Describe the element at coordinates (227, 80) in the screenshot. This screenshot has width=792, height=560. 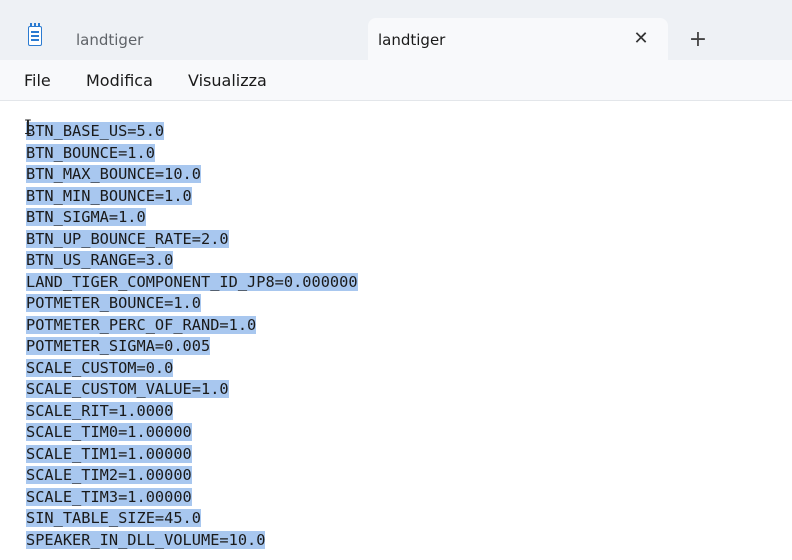
I see `menu-view: Visualizza` at that location.